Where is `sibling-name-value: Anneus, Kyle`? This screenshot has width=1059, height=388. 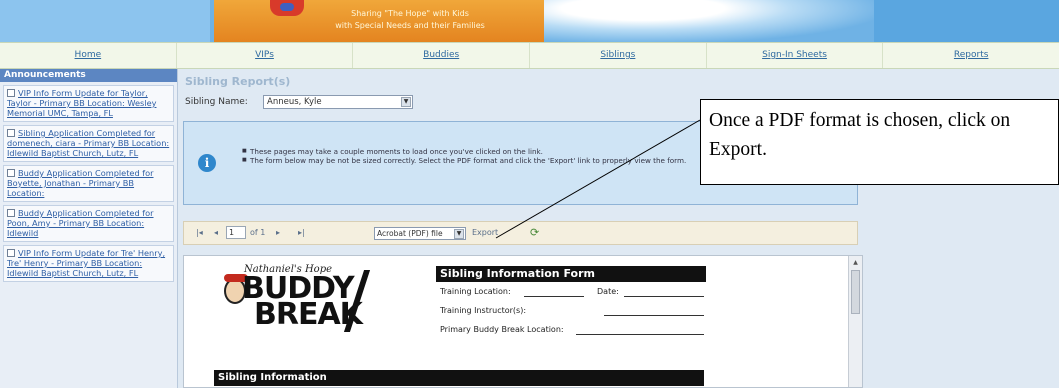 sibling-name-value: Anneus, Kyle is located at coordinates (294, 102).